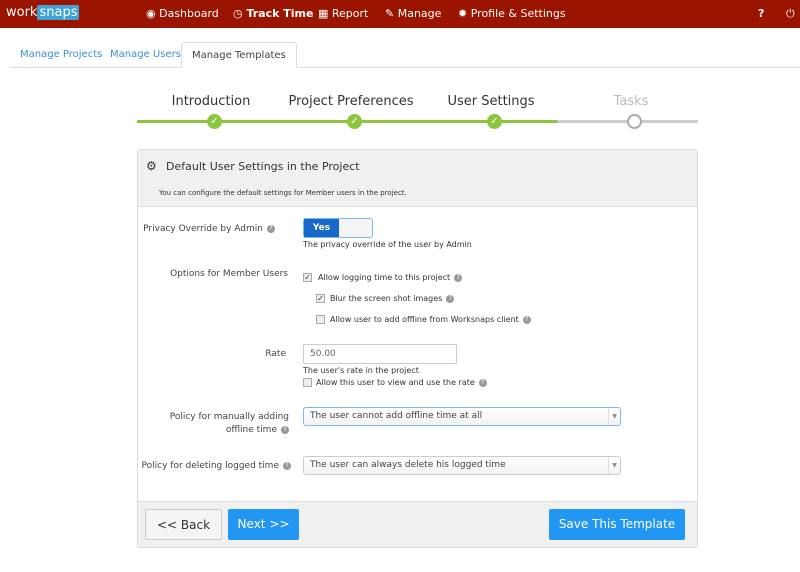 This screenshot has height=572, width=800. Describe the element at coordinates (22, 12) in the screenshot. I see `logo-text: work` at that location.